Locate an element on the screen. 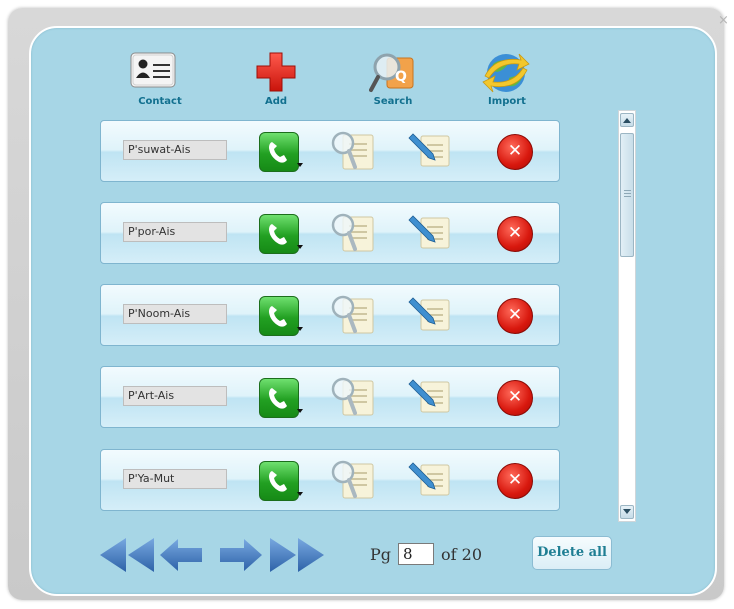 The height and width of the screenshot is (609, 734). import-globe-icon is located at coordinates (506, 75).